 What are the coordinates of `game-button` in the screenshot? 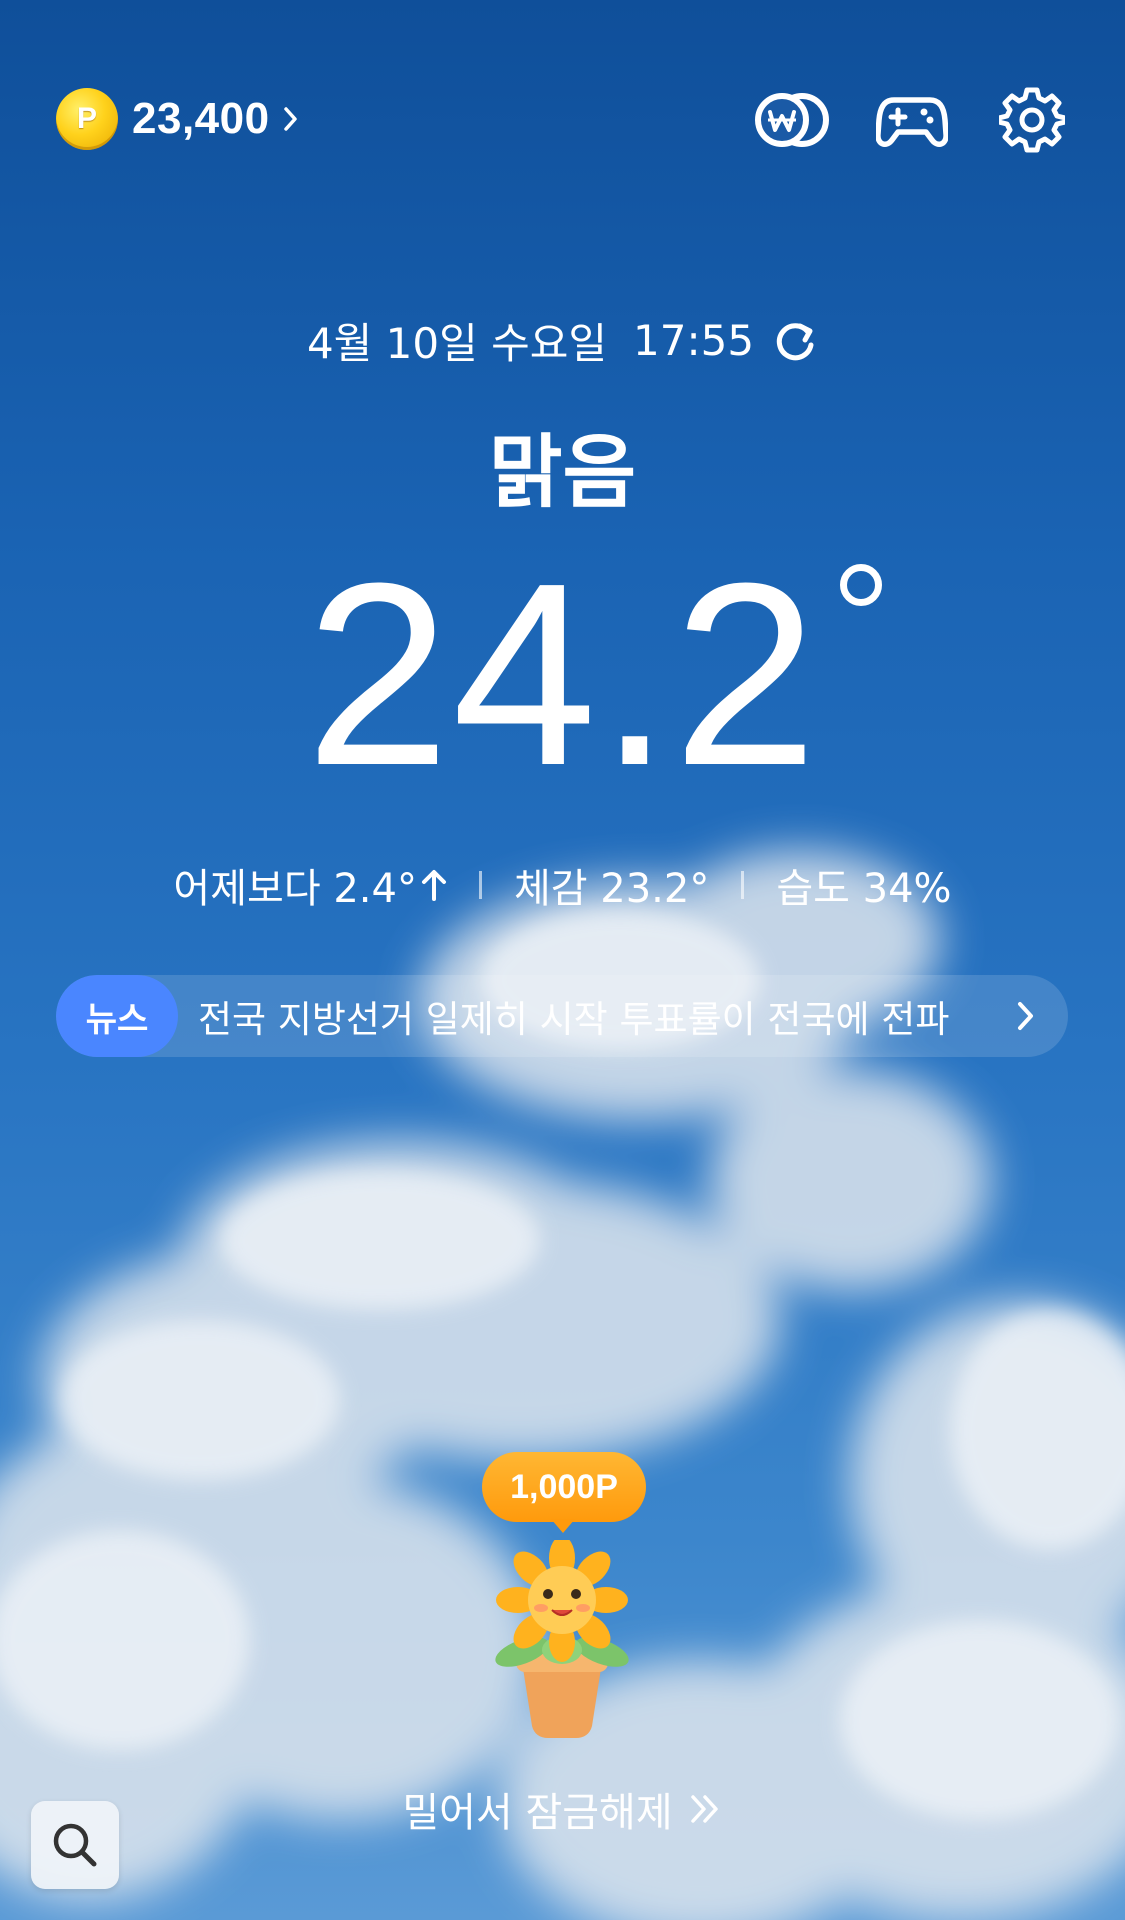 It's located at (912, 120).